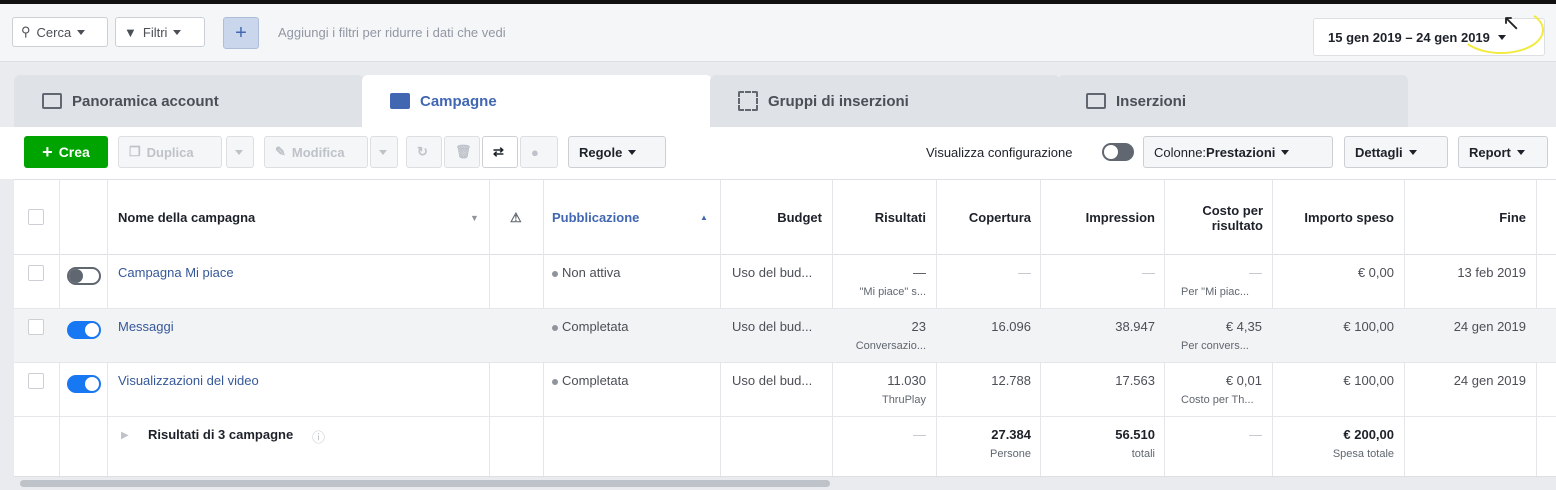 Image resolution: width=1556 pixels, height=490 pixels. I want to click on header-label: risultato, so click(1237, 225).